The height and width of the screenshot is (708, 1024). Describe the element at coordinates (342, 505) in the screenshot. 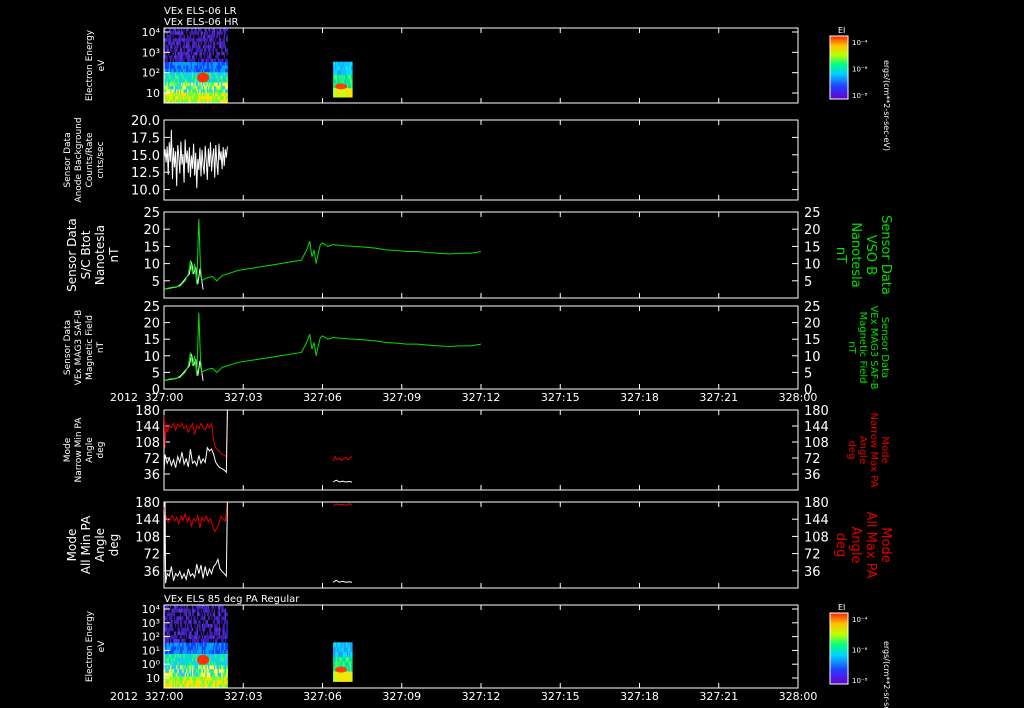

I see `series-line-pa_all` at that location.